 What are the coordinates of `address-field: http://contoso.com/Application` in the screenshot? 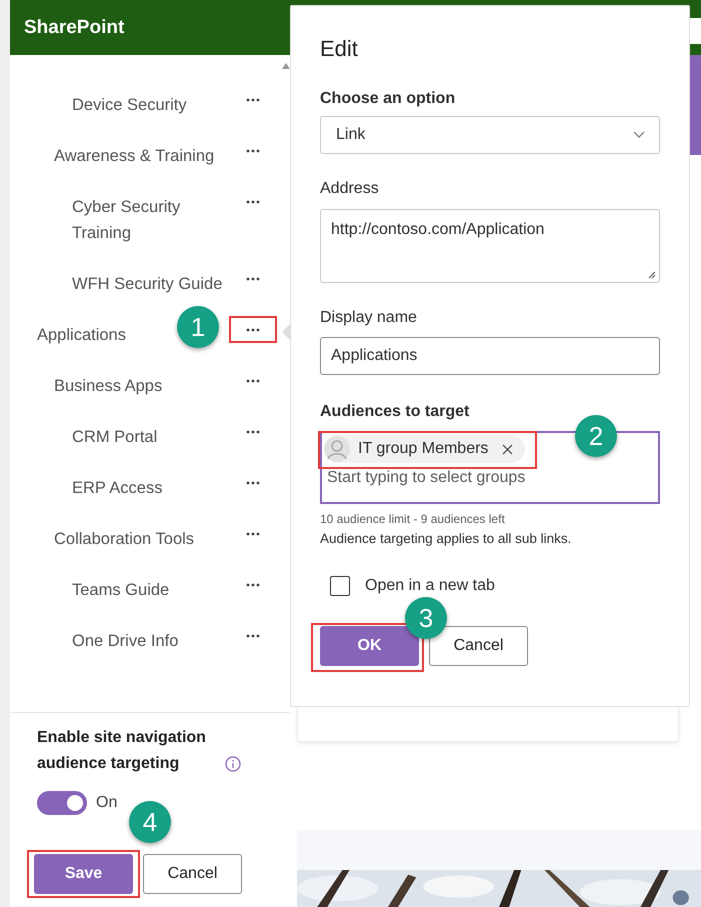 It's located at (490, 246).